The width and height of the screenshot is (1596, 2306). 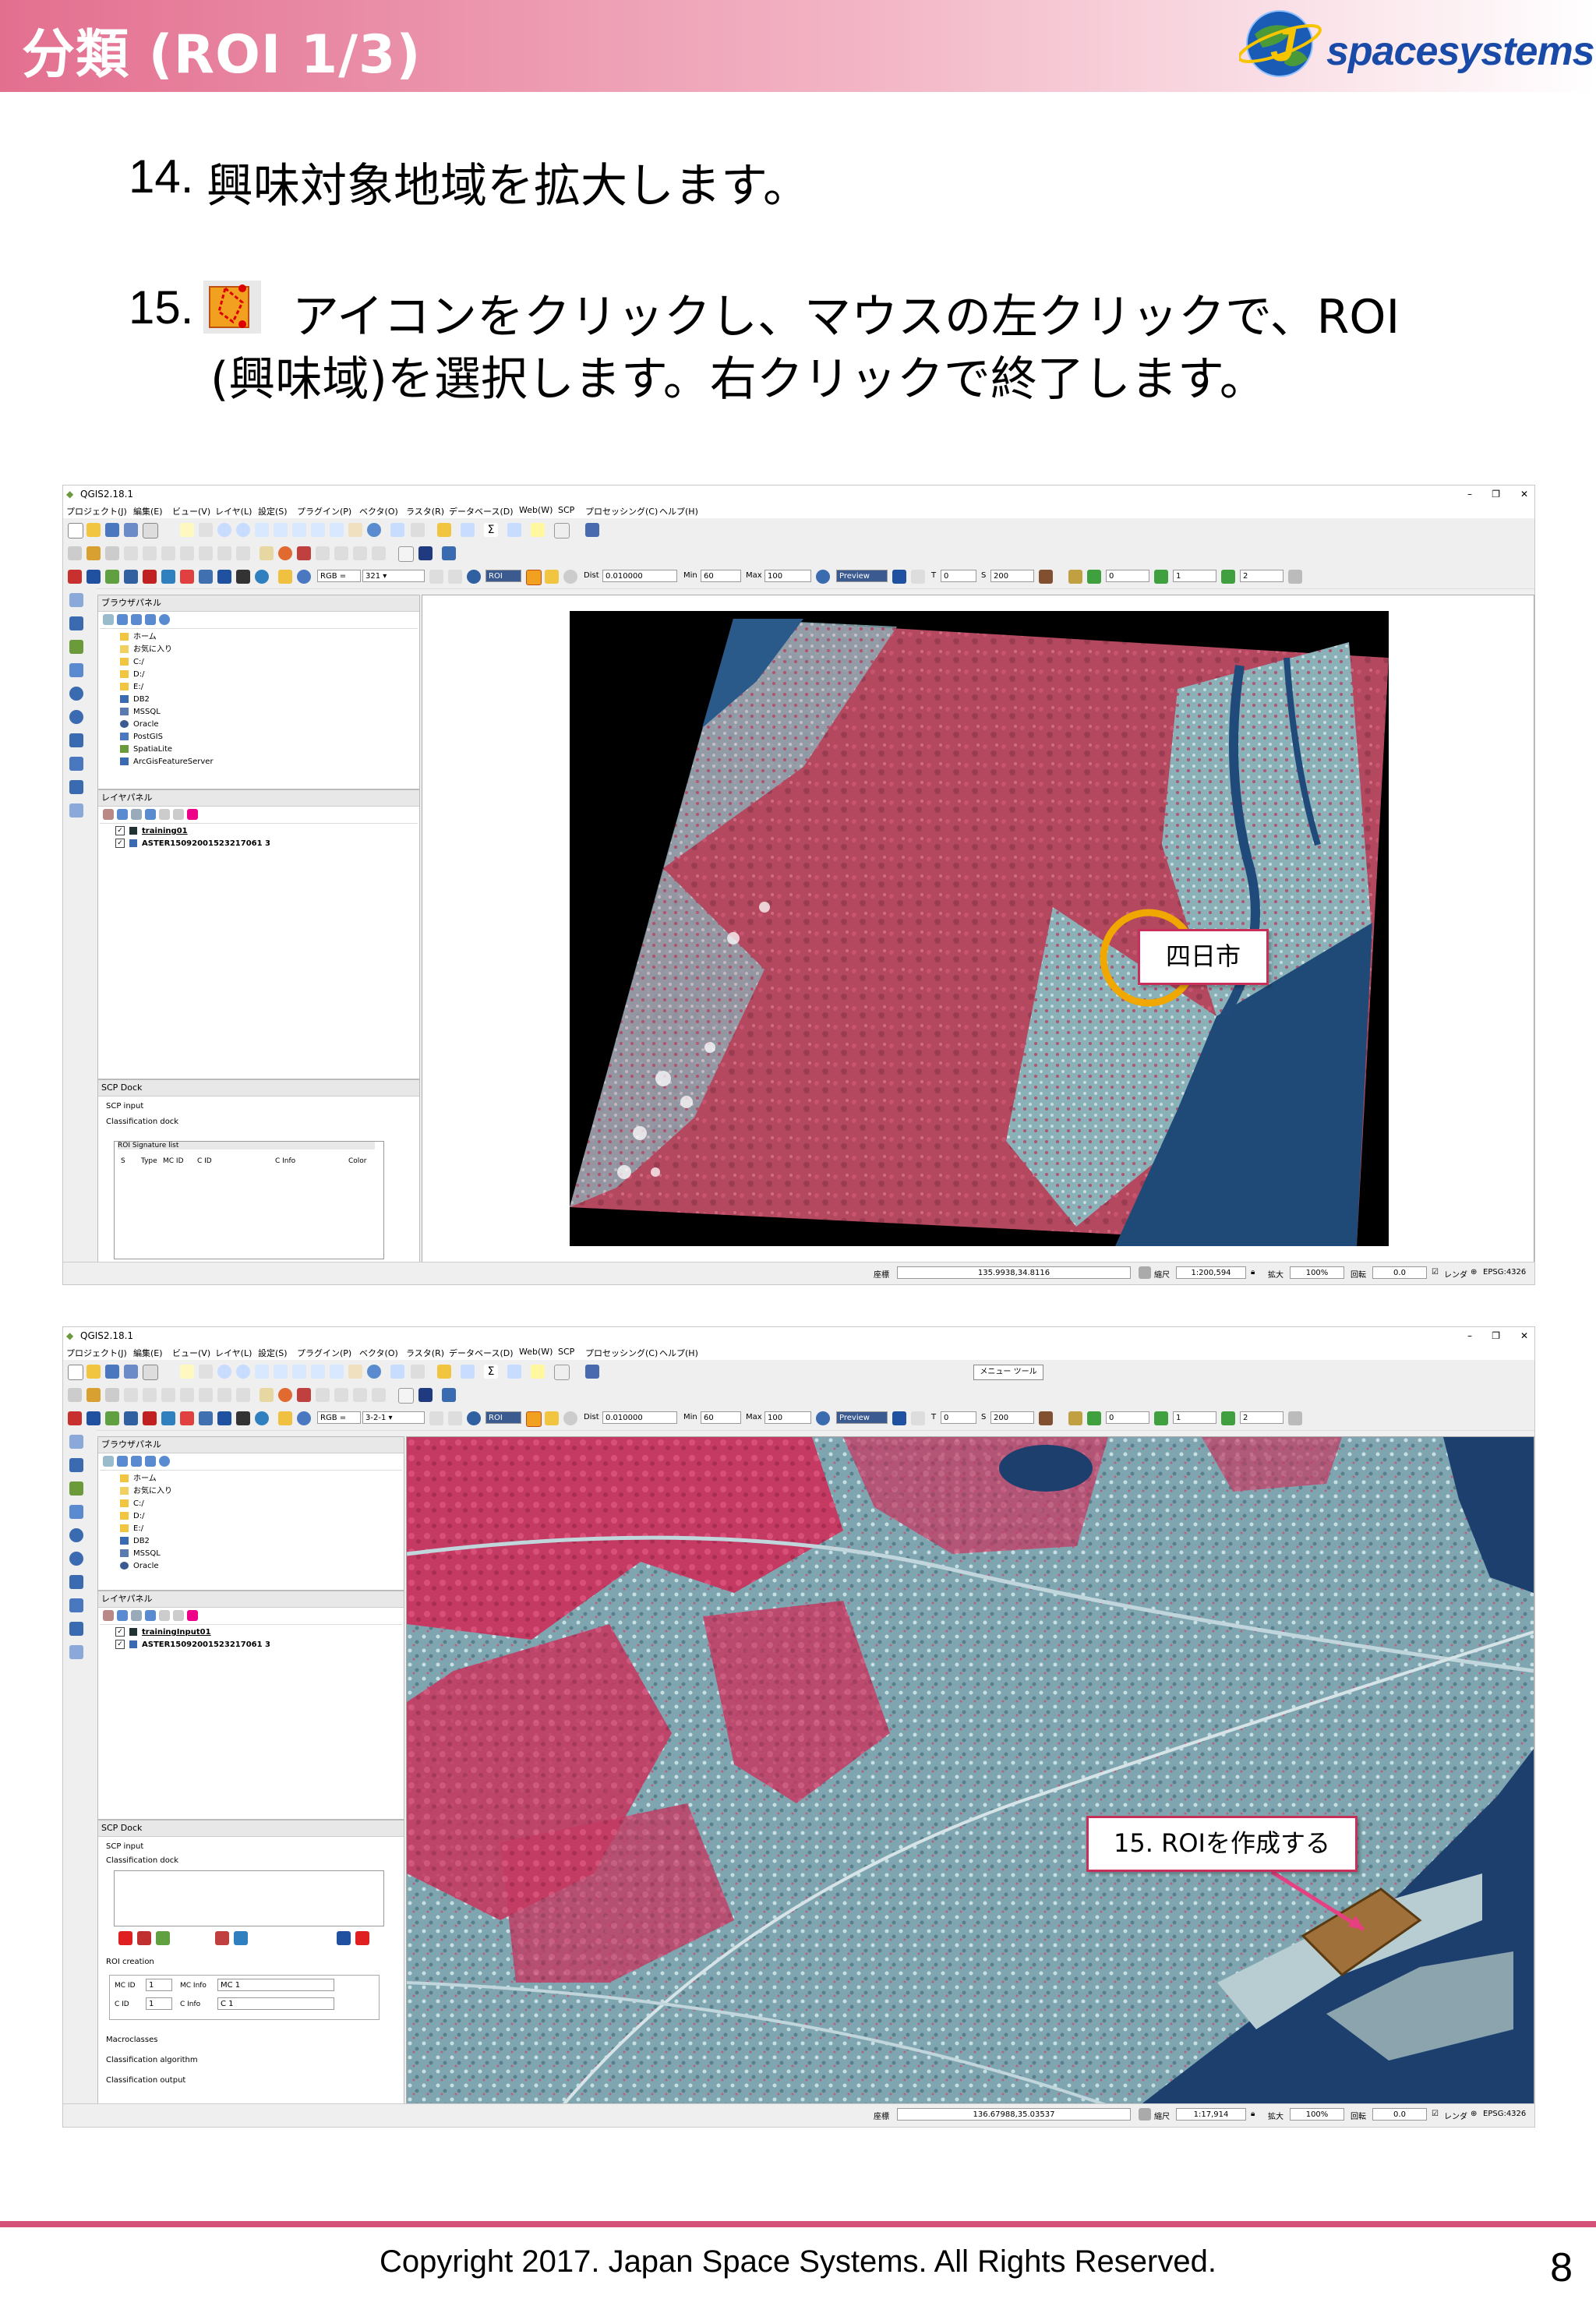 What do you see at coordinates (96, 511) in the screenshot?
I see `menu-project: プロジェクト(J)` at bounding box center [96, 511].